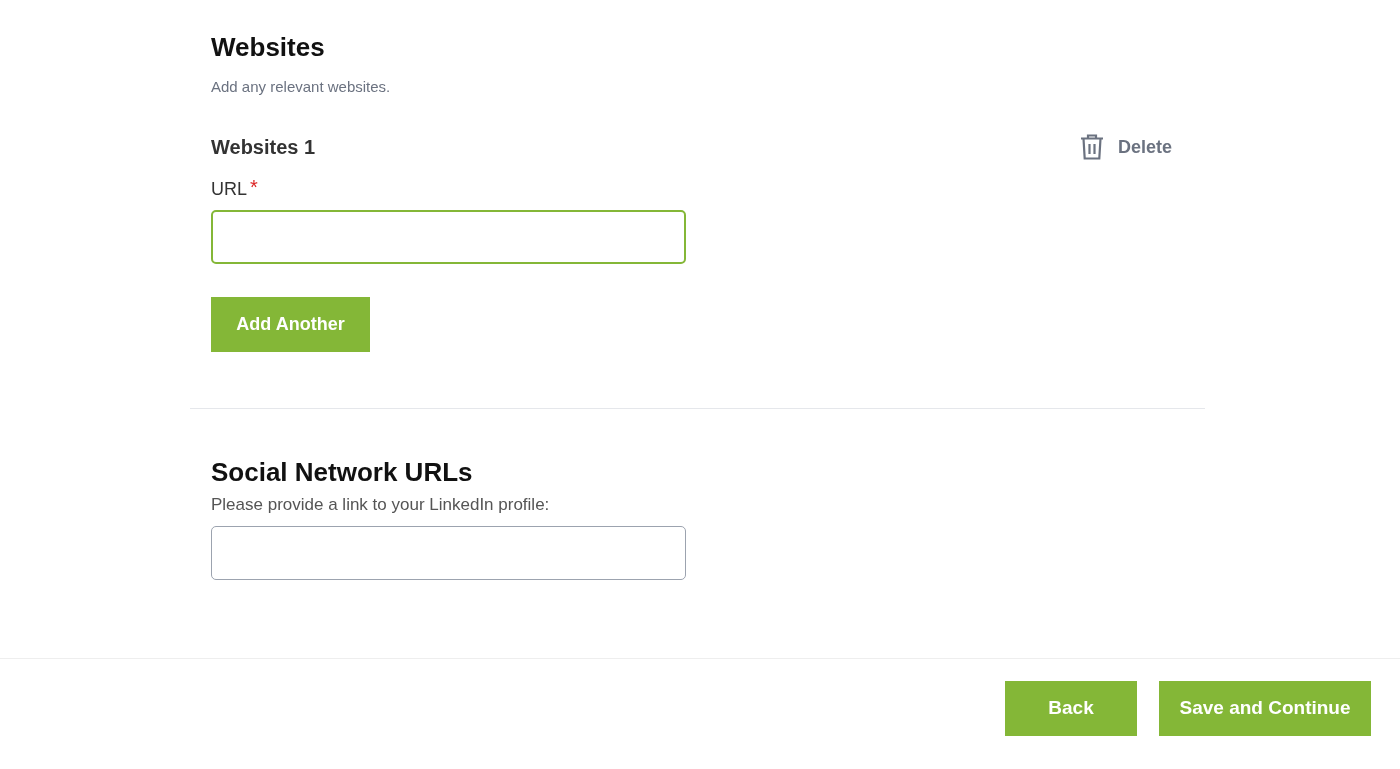 Image resolution: width=1400 pixels, height=769 pixels. What do you see at coordinates (1125, 147) in the screenshot?
I see `delete-button: Delete` at bounding box center [1125, 147].